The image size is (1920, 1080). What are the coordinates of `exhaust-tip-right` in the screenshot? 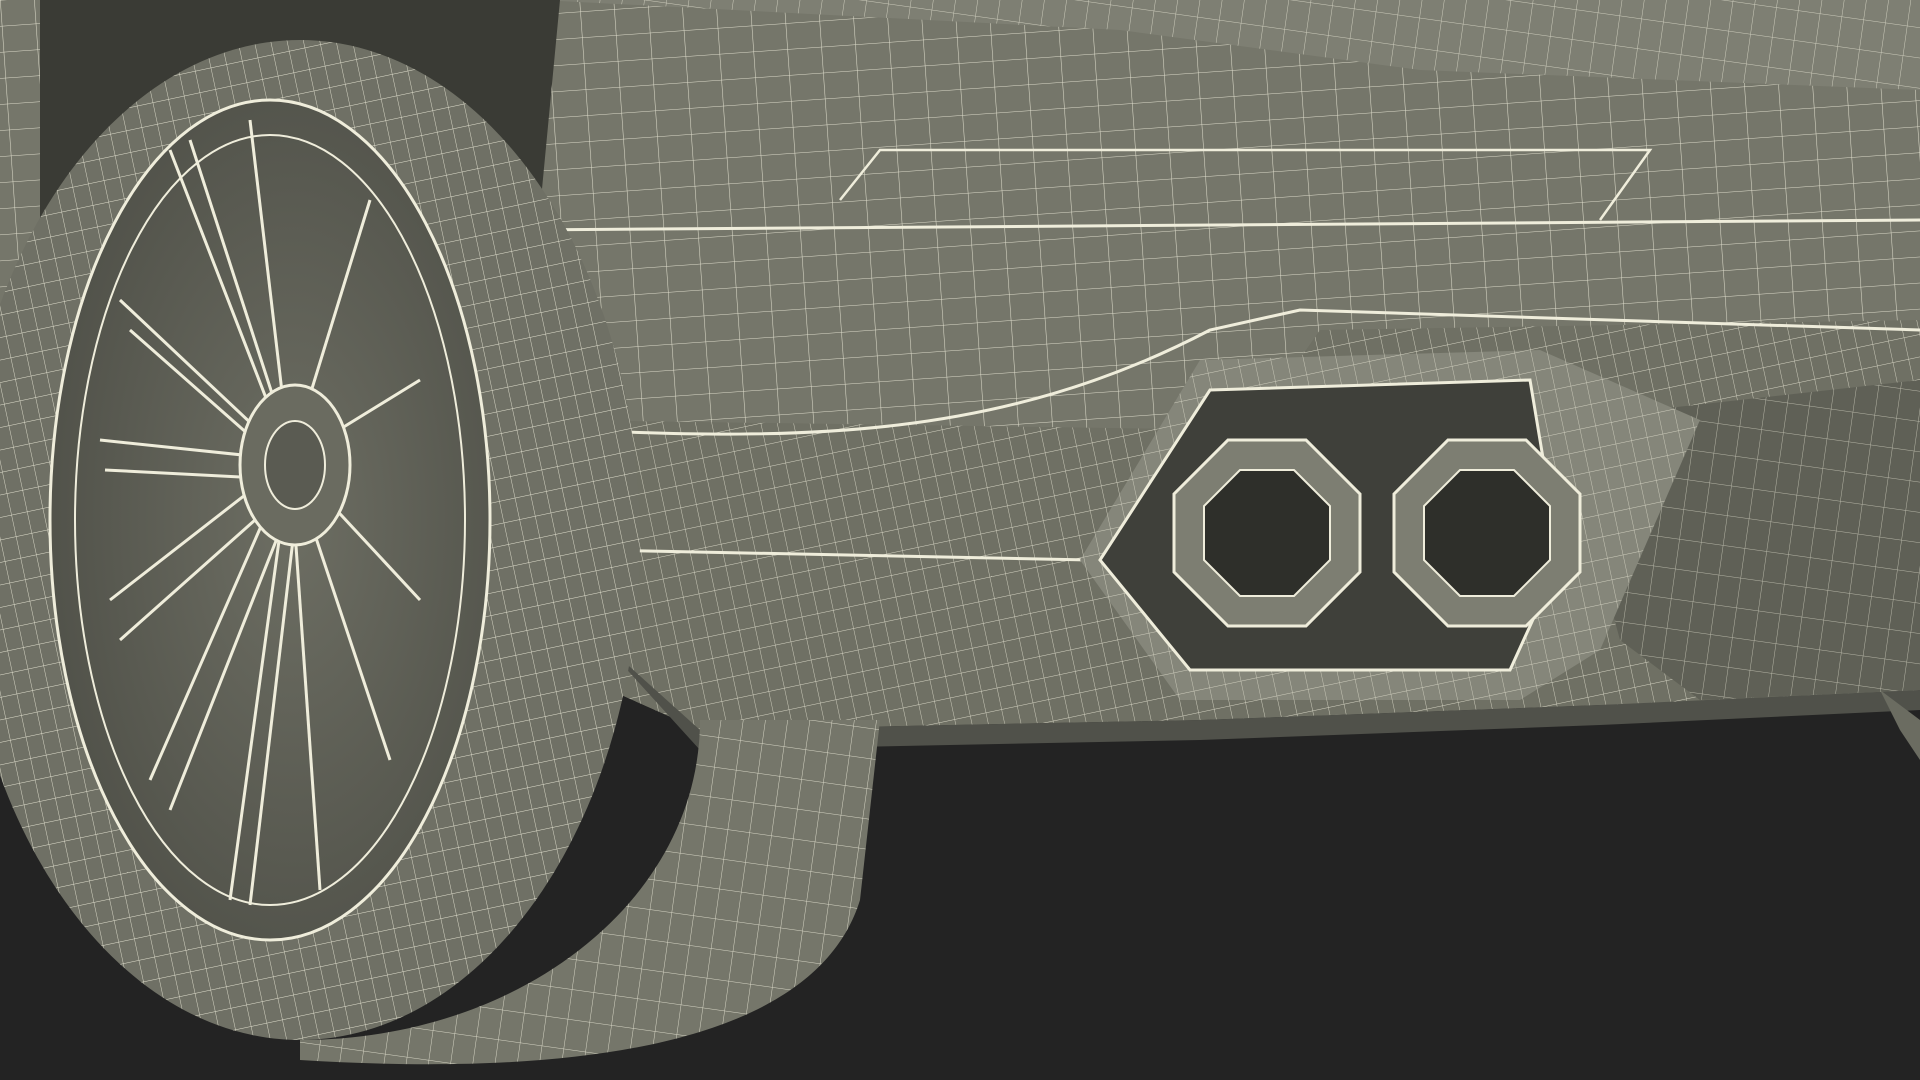 It's located at (1487, 533).